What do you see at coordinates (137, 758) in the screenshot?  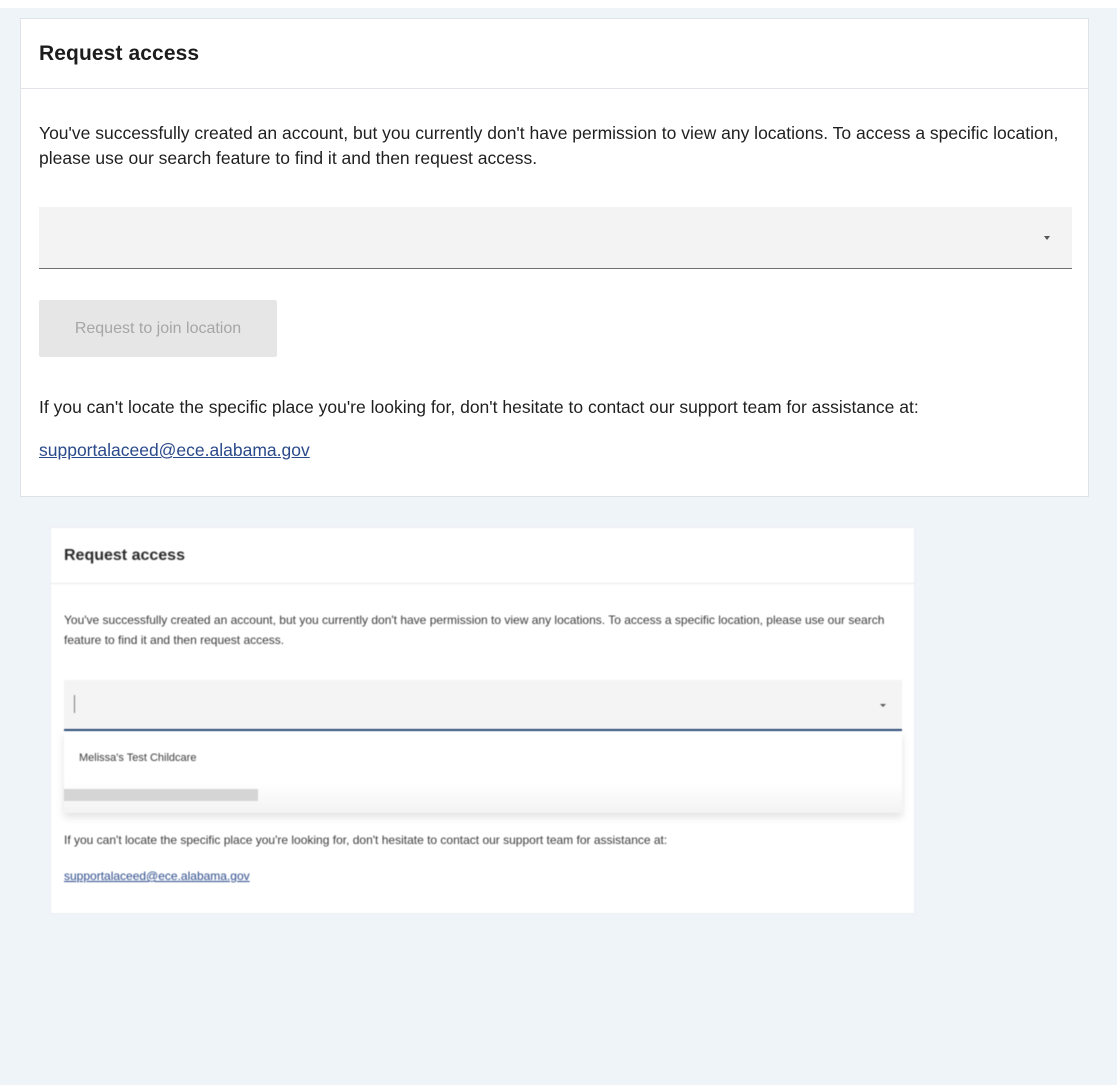 I see `dropdown-option: Melissa's Test Childcare` at bounding box center [137, 758].